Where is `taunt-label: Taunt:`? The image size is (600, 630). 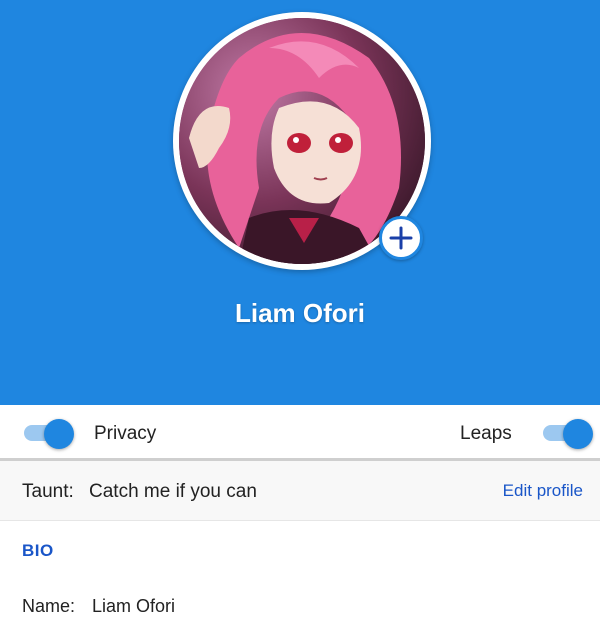
taunt-label: Taunt: is located at coordinates (48, 491).